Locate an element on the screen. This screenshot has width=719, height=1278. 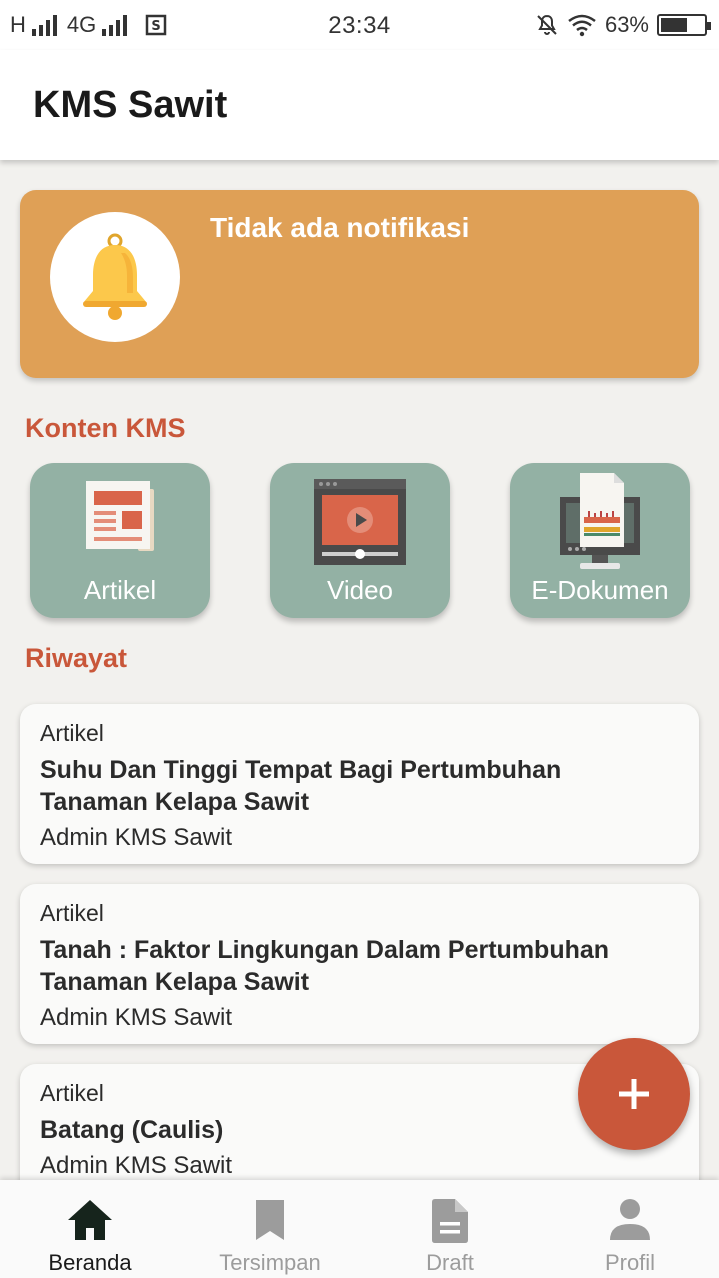
person-icon-wrap is located at coordinates (629, 1220).